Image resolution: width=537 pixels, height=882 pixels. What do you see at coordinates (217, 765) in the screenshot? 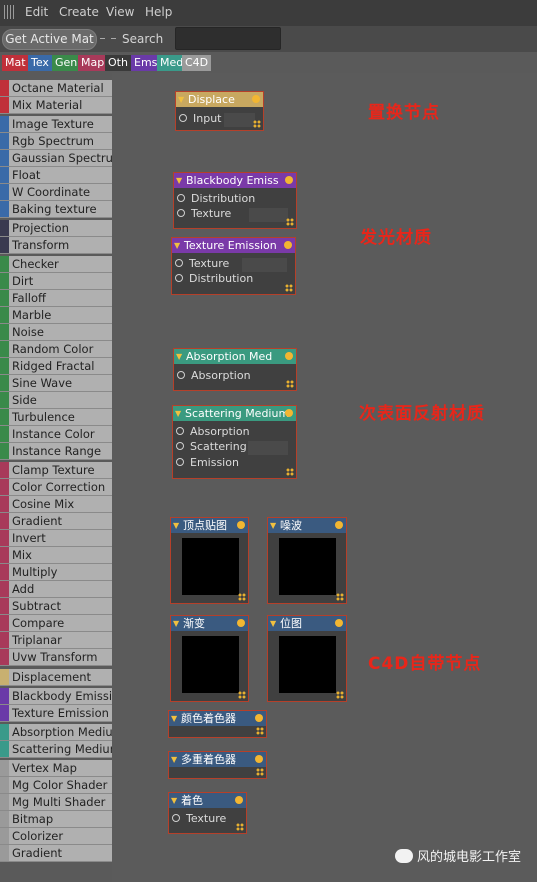
I see `node-multi-shader: ▼ 多重着色器` at bounding box center [217, 765].